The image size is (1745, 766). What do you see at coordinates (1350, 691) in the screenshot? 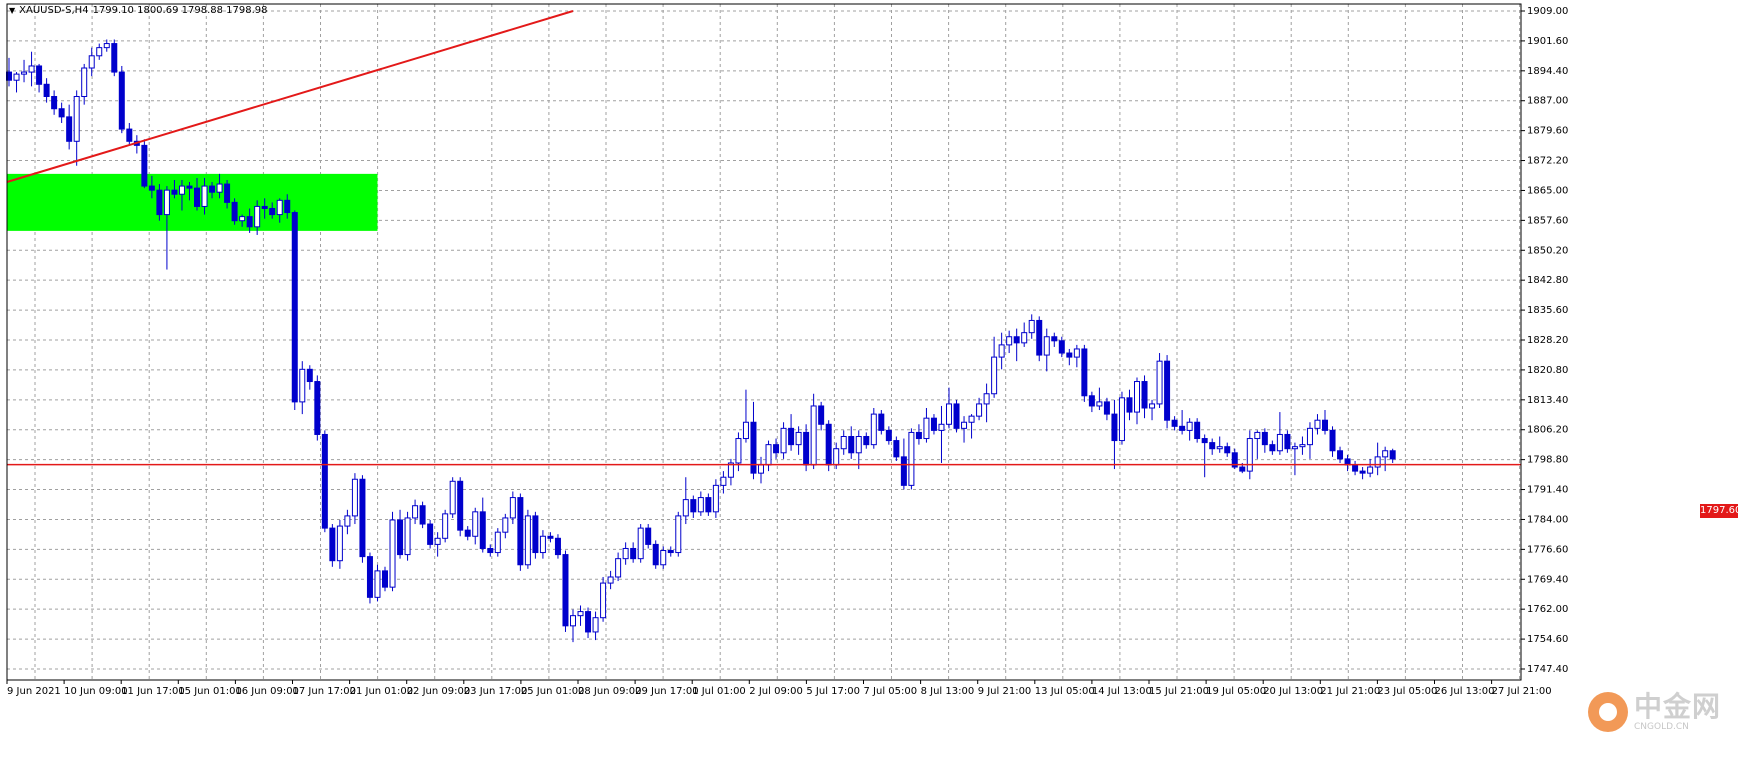
I see `x-tick-label: 21 Jul 21:00` at bounding box center [1350, 691].